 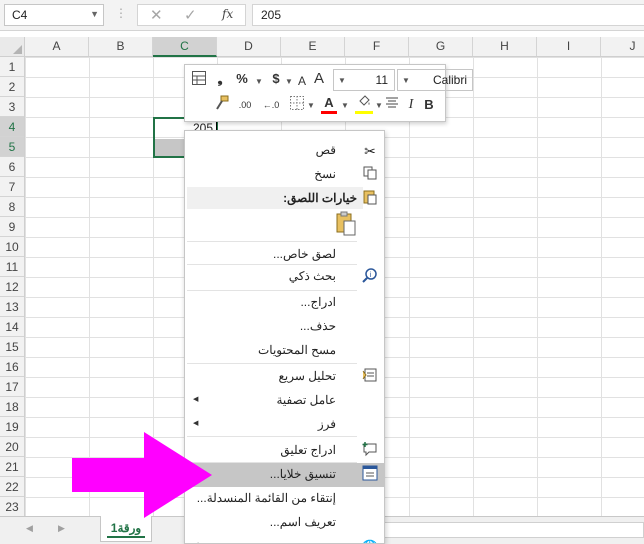 I want to click on column-header-g: G, so click(x=441, y=46).